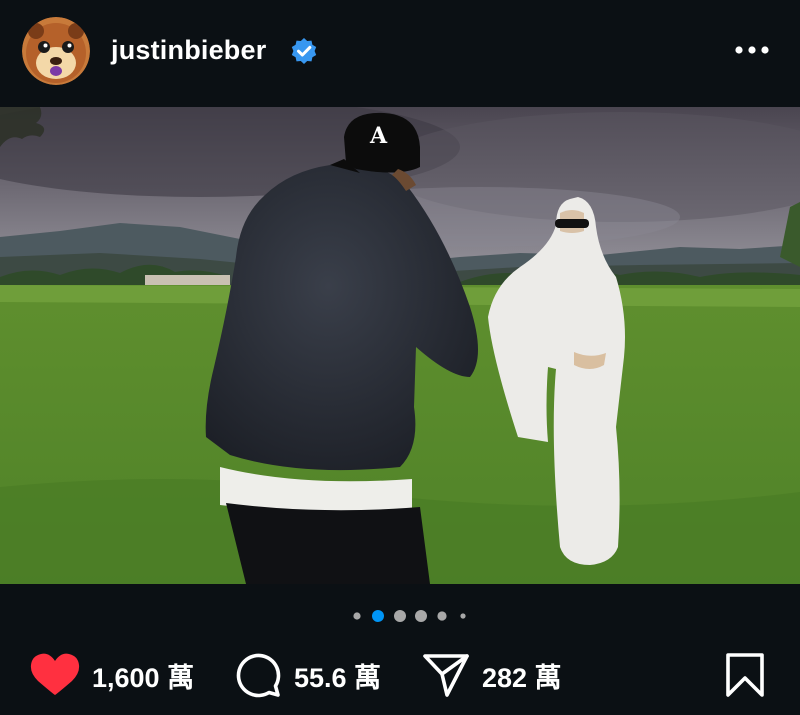 This screenshot has height=715, width=800. Describe the element at coordinates (446, 675) in the screenshot. I see `paper-plane-icon` at that location.